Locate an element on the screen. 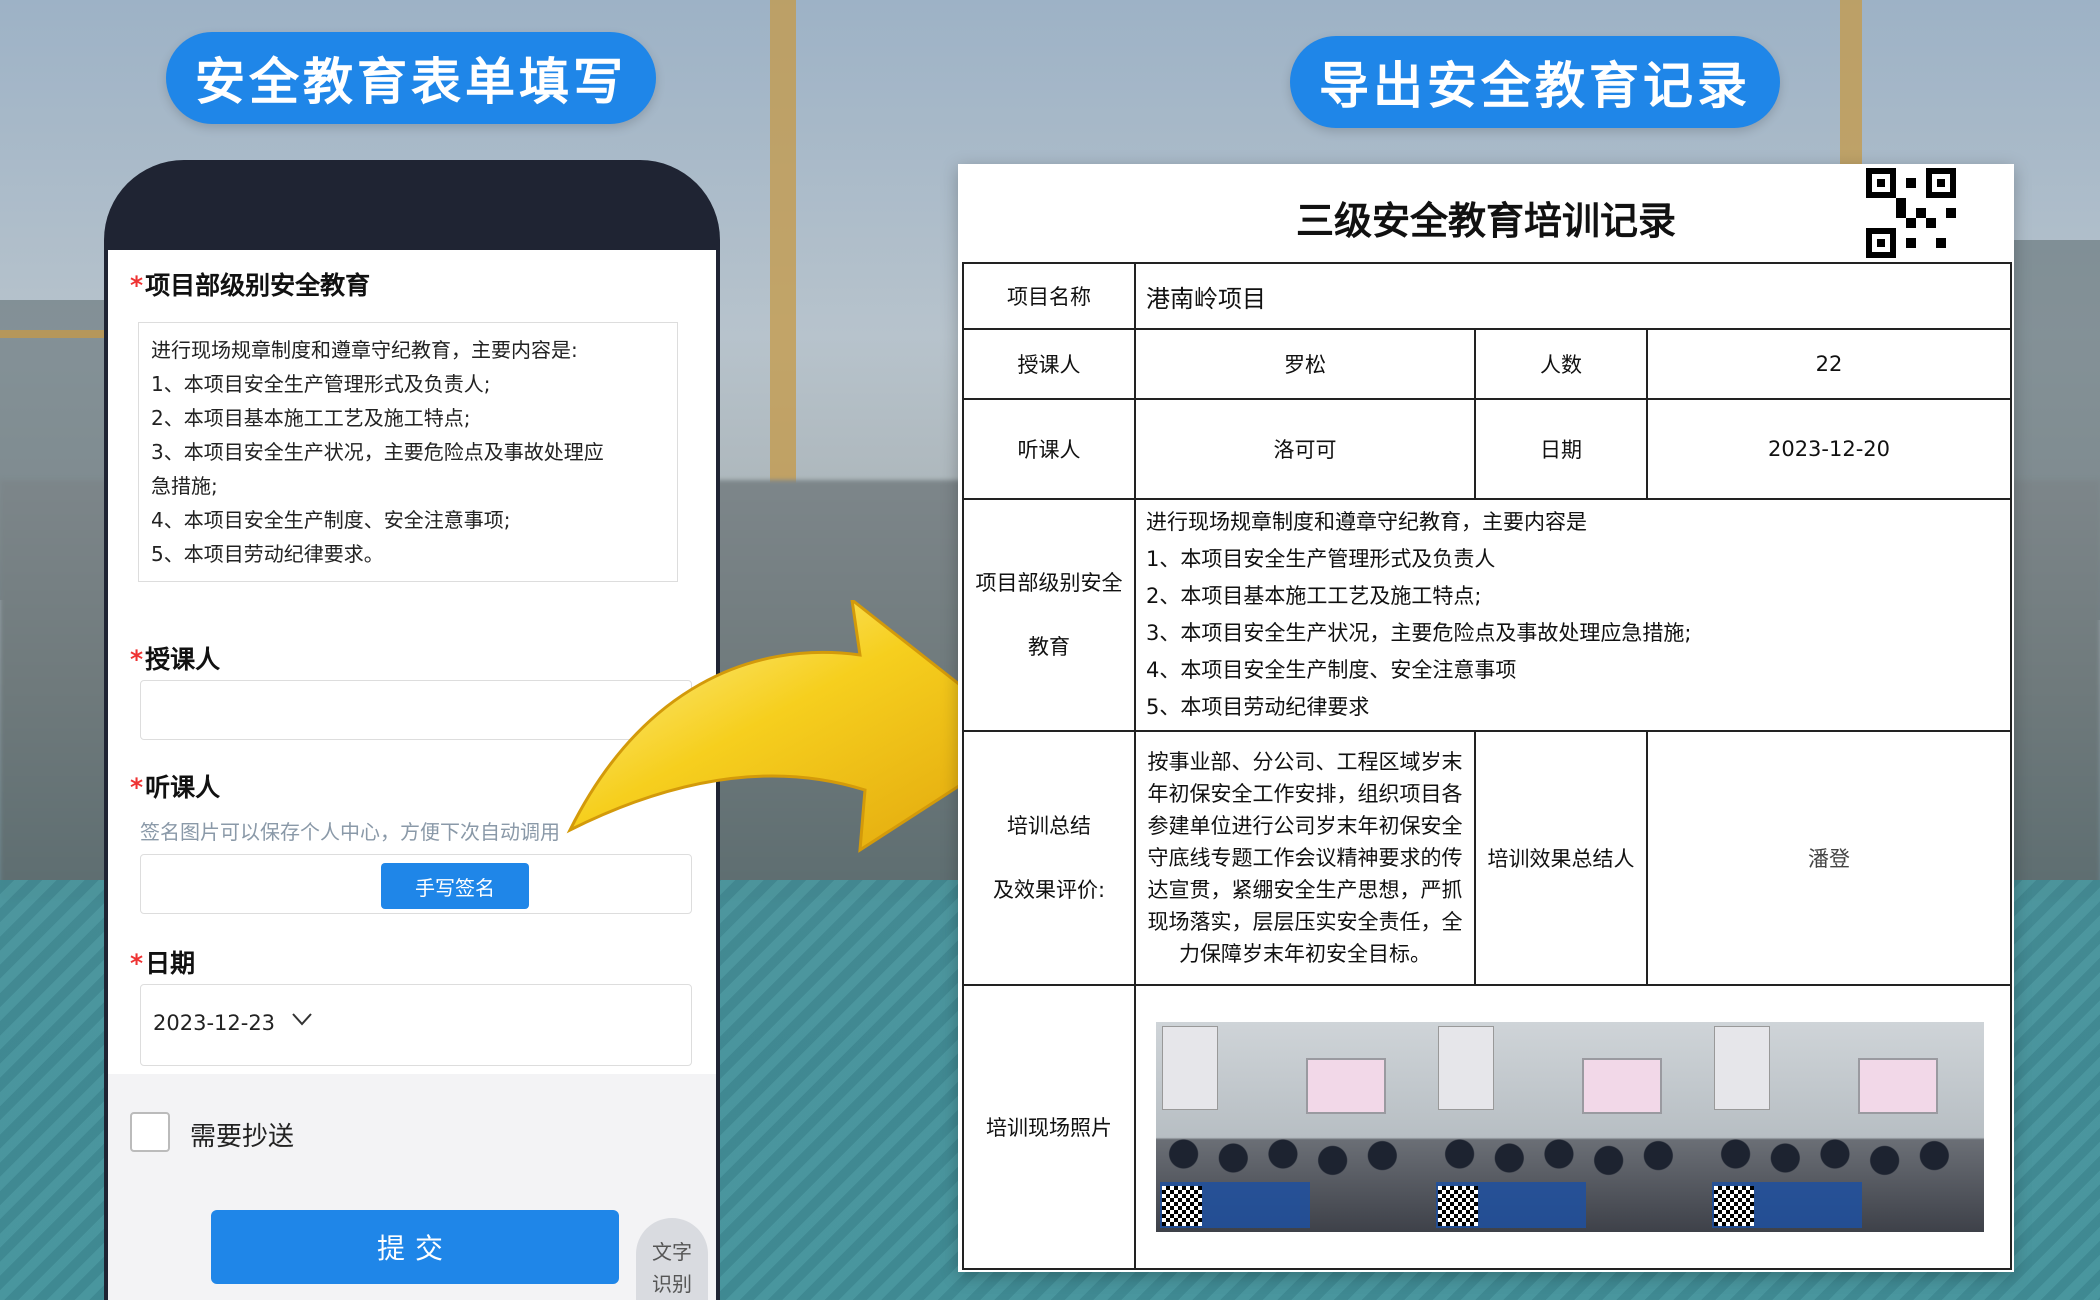  section1-label-text: 项目部级别安全教育 is located at coordinates (258, 285).